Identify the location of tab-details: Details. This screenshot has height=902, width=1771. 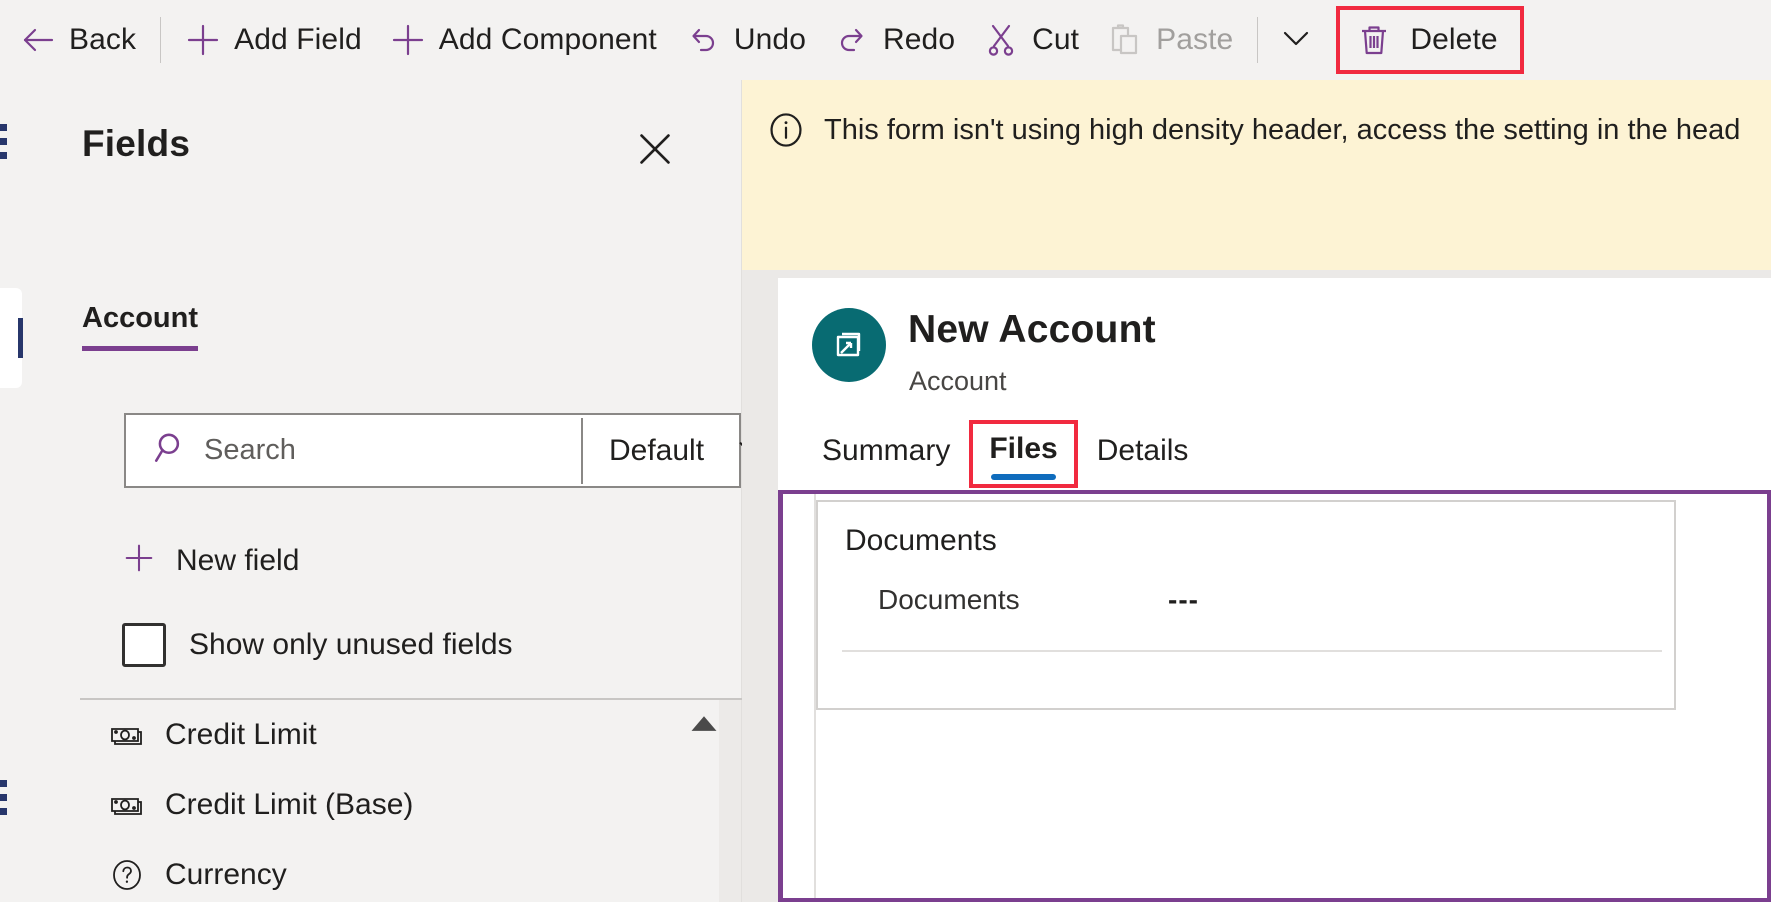
(1143, 458).